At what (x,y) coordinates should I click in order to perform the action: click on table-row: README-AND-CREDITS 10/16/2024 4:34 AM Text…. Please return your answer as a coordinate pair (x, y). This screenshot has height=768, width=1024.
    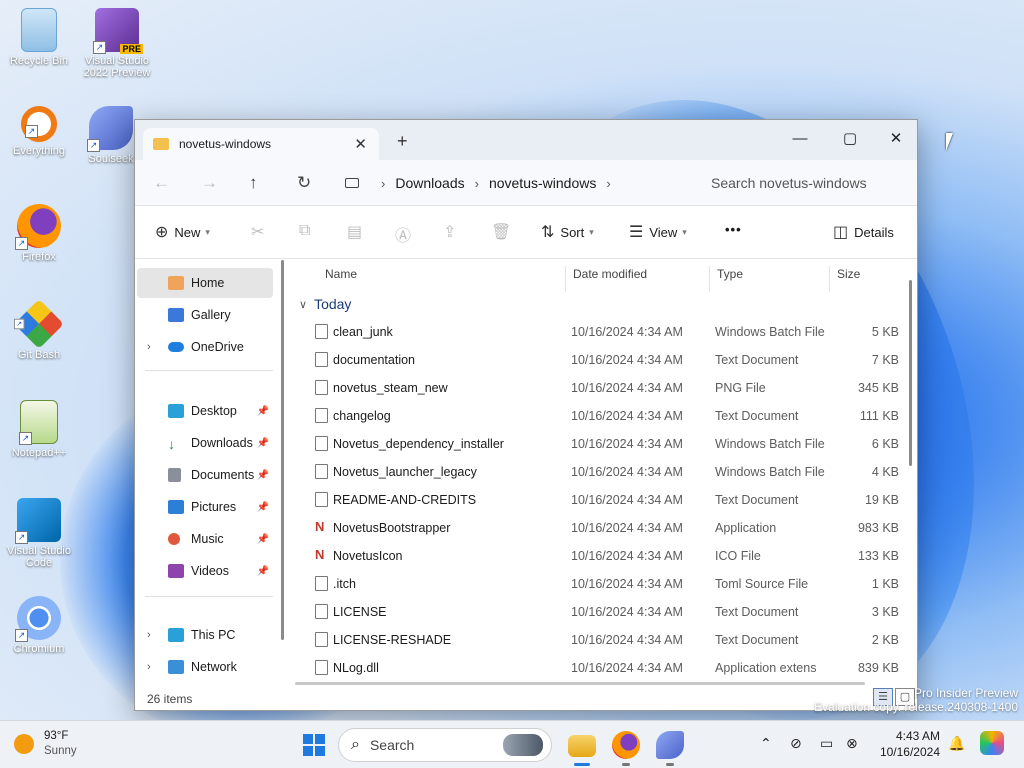
    Looking at the image, I should click on (602, 500).